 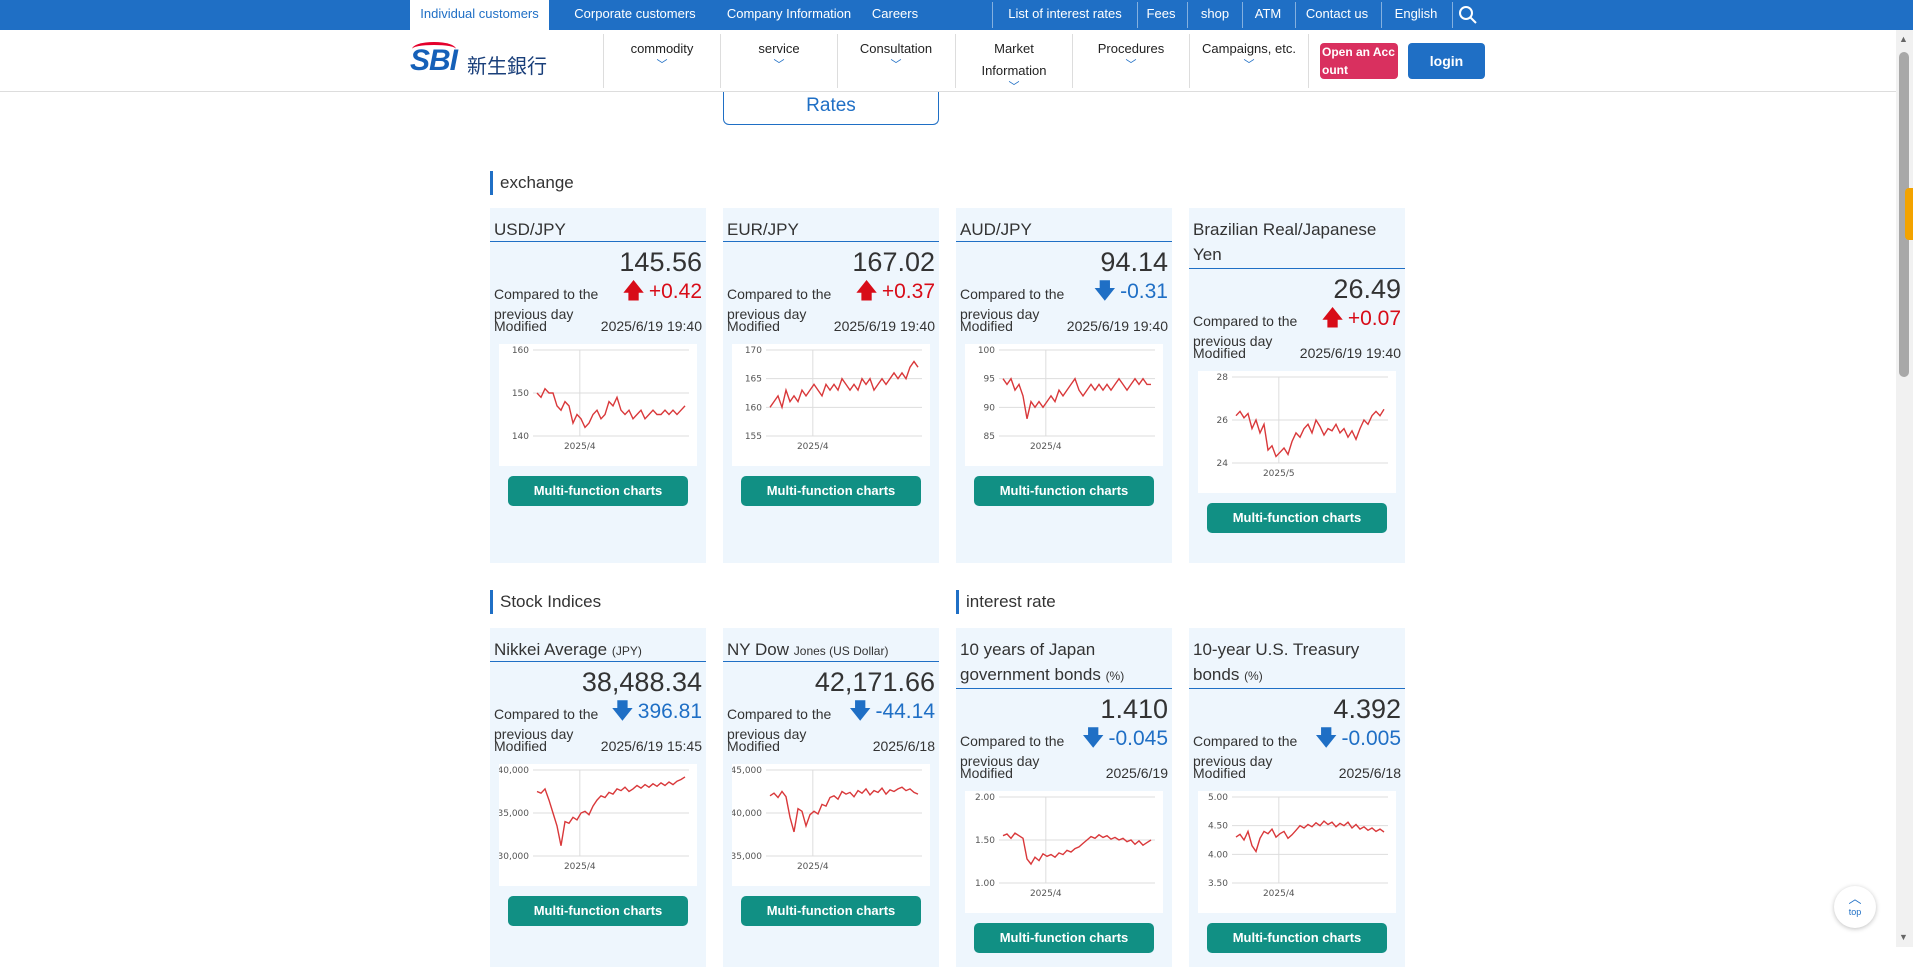 What do you see at coordinates (895, 291) in the screenshot?
I see `change-value: 🡅 +0.37` at bounding box center [895, 291].